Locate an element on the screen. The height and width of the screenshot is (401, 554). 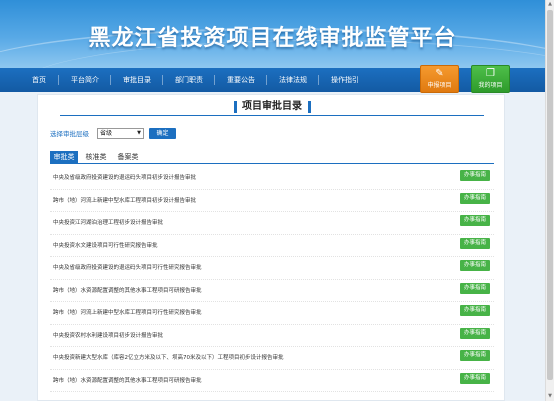
filter-label: 选择审批层级 is located at coordinates (69, 134).